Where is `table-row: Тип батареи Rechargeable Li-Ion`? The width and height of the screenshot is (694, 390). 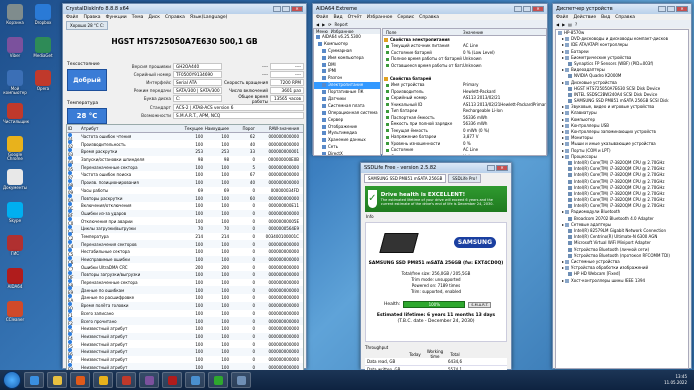 table-row: Тип батареи Rechargeable Li-Ion is located at coordinates (464, 111).